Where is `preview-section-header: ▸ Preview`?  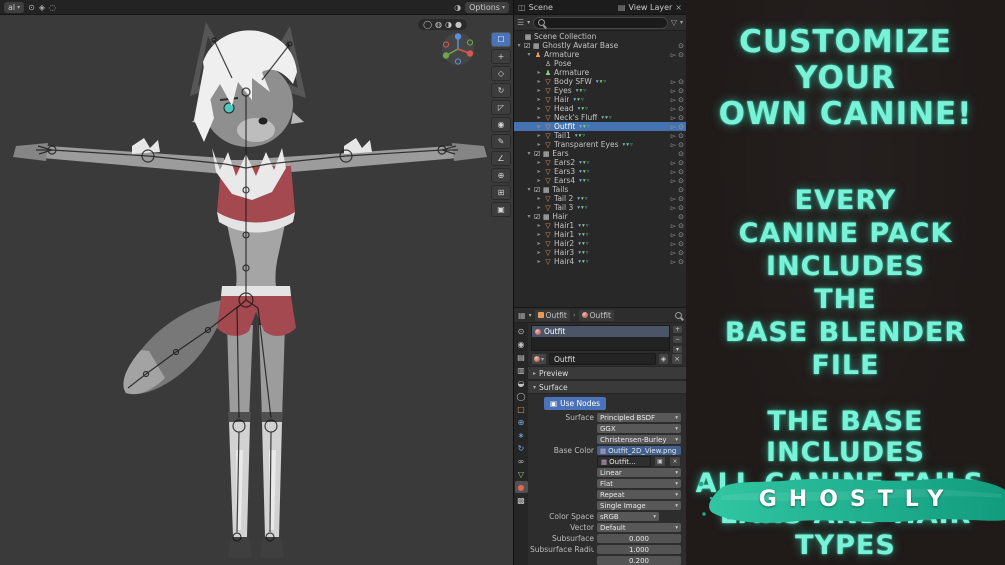
preview-section-header: ▸ Preview is located at coordinates (607, 373).